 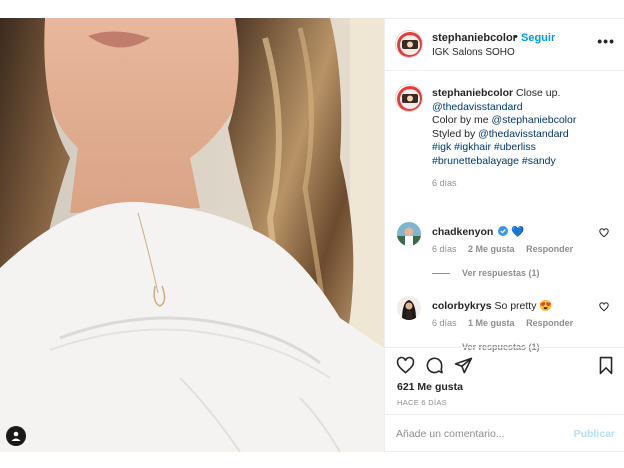 I want to click on comment-likes: 2 Me gusta, so click(x=491, y=249).